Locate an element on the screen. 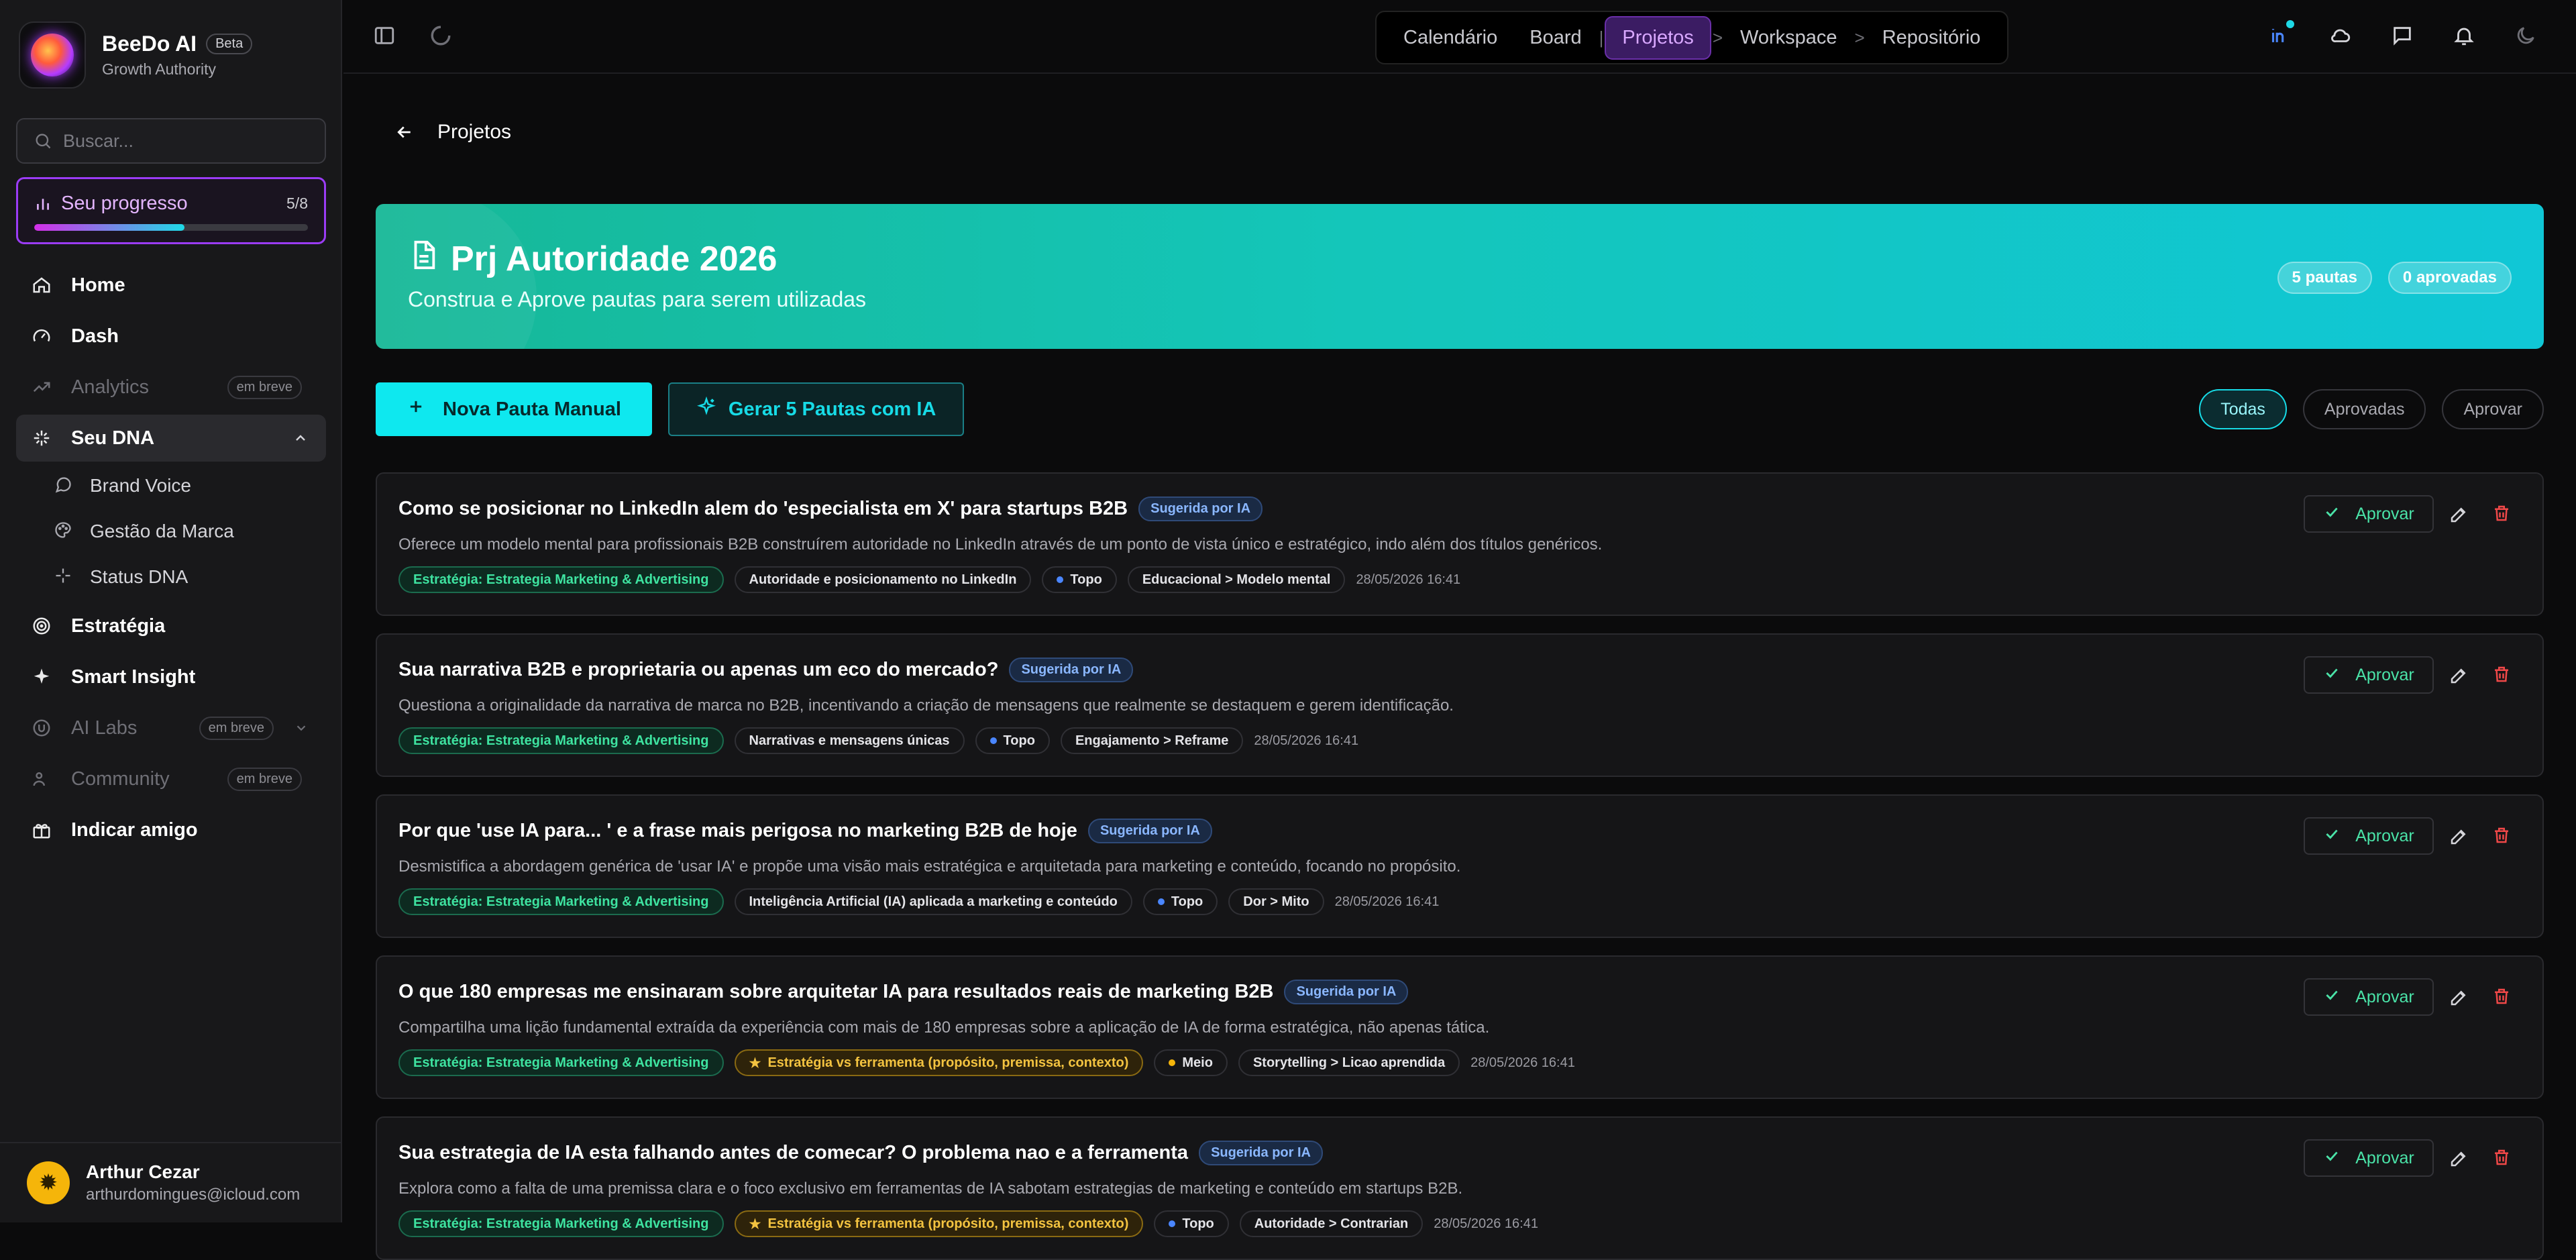  brand: BeeDo AI Beta Growth Authority is located at coordinates (136, 55).